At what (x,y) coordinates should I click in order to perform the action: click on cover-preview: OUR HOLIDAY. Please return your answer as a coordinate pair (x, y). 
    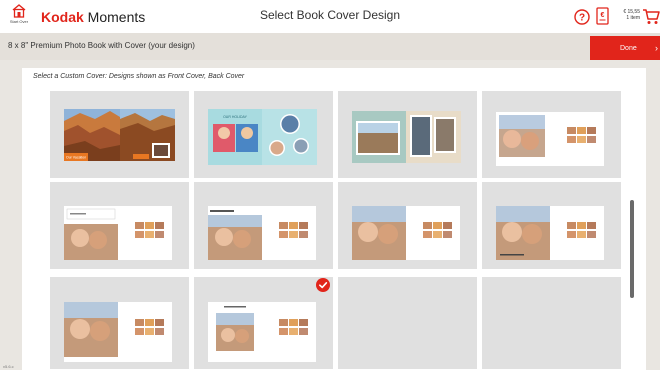
    Looking at the image, I should click on (262, 137).